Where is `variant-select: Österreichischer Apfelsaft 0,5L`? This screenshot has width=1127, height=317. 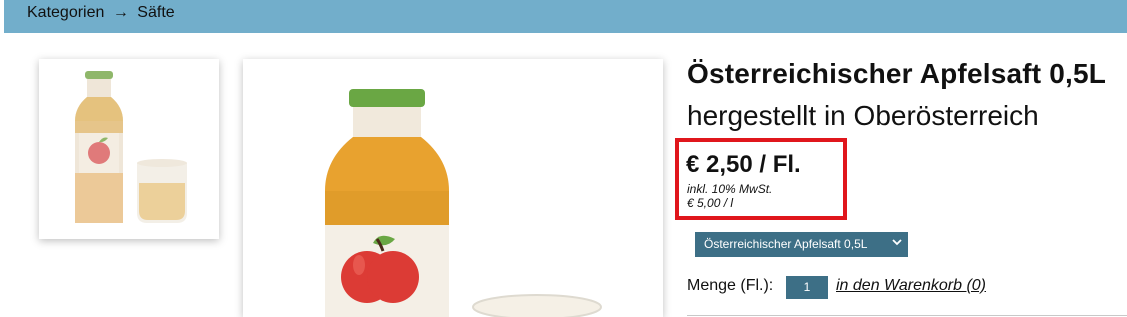 variant-select: Österreichischer Apfelsaft 0,5L is located at coordinates (801, 244).